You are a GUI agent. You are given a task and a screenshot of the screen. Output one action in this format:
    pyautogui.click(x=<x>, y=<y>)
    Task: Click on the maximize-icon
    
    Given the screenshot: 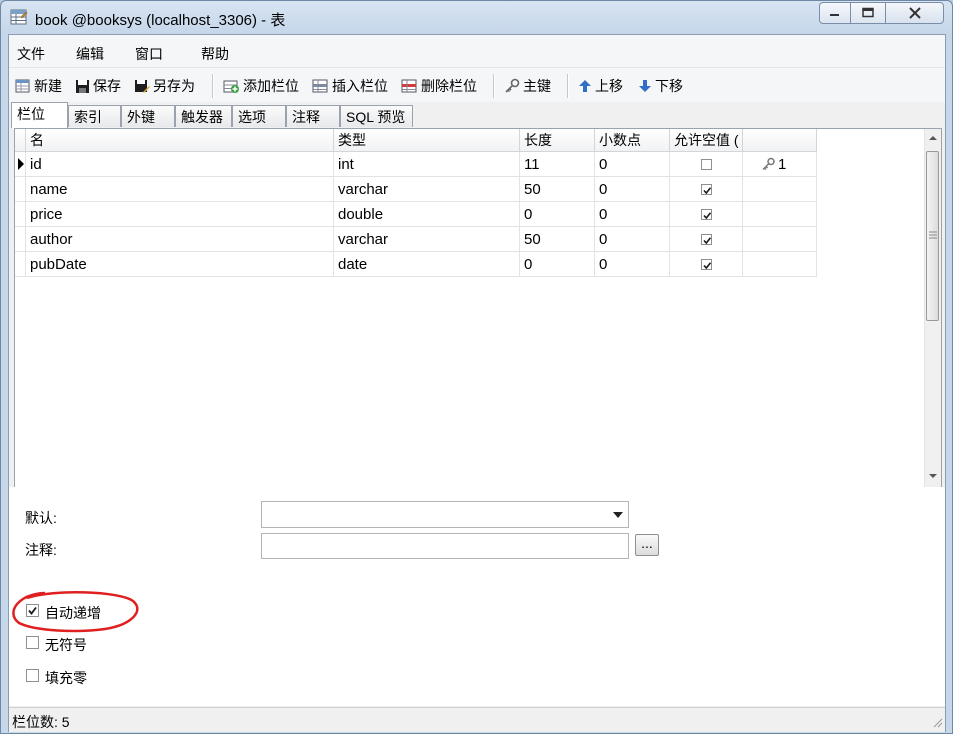 What is the action you would take?
    pyautogui.click(x=868, y=12)
    